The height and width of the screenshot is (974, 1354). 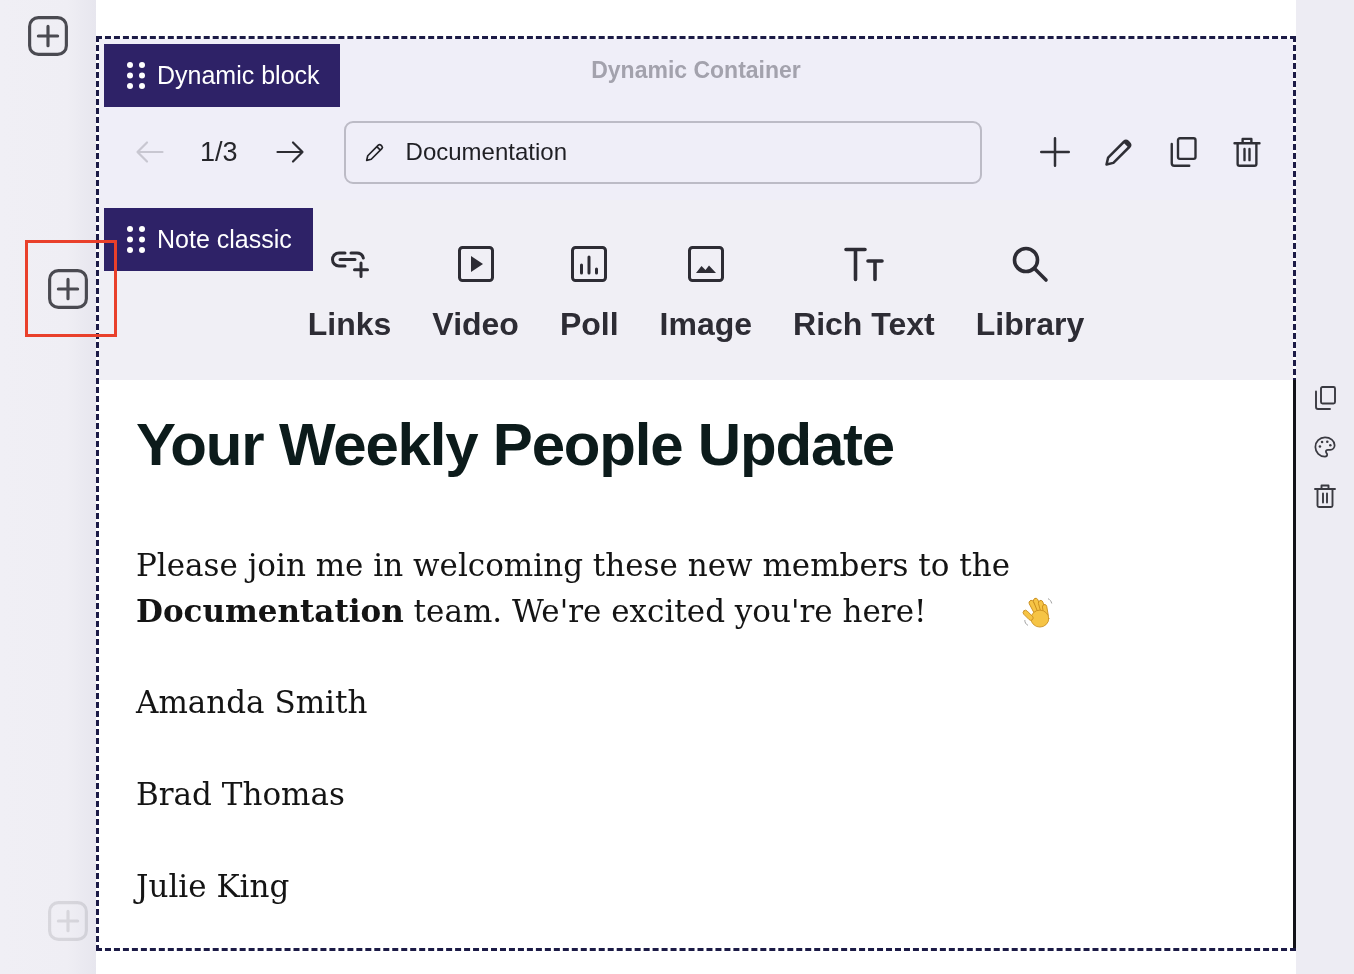 What do you see at coordinates (349, 264) in the screenshot?
I see `link-plus-icon` at bounding box center [349, 264].